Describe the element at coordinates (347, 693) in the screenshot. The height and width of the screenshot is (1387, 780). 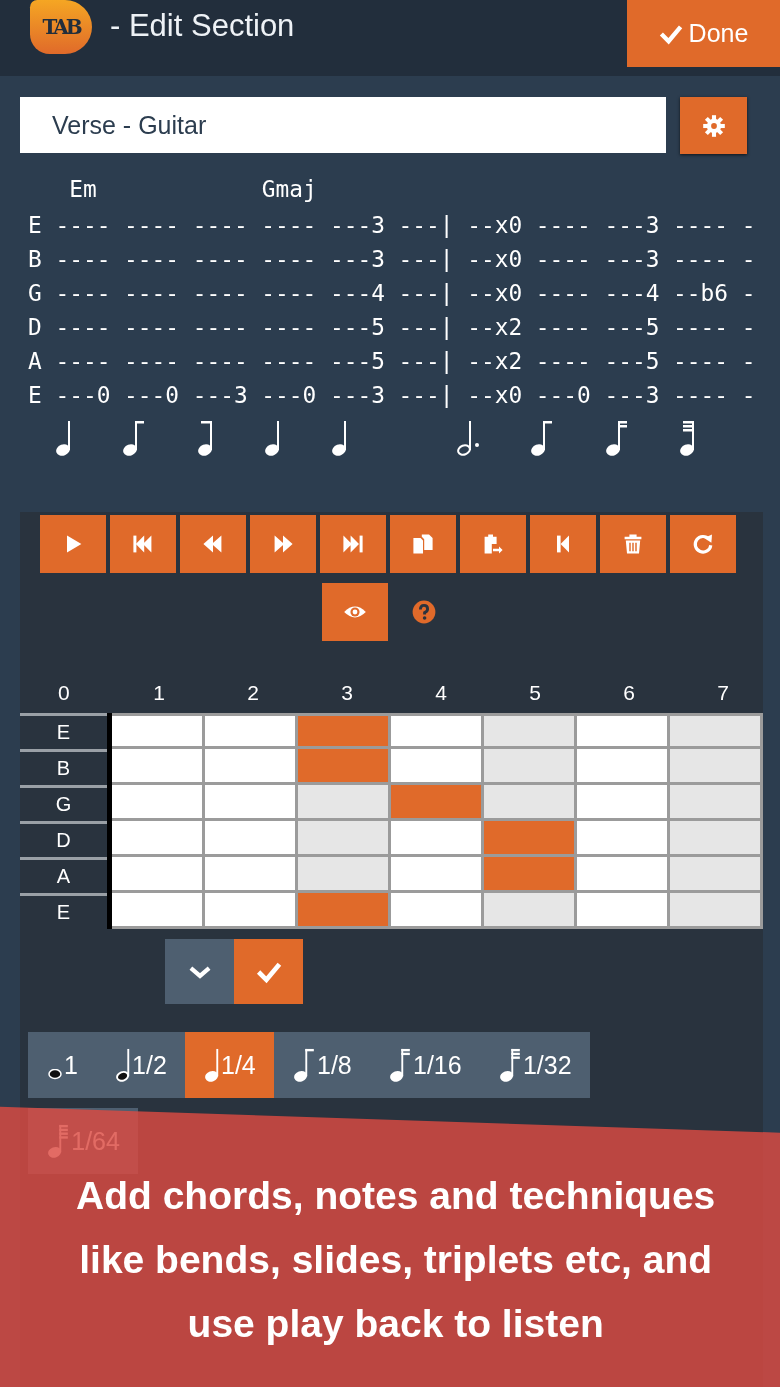
I see `fret-number: 3` at that location.